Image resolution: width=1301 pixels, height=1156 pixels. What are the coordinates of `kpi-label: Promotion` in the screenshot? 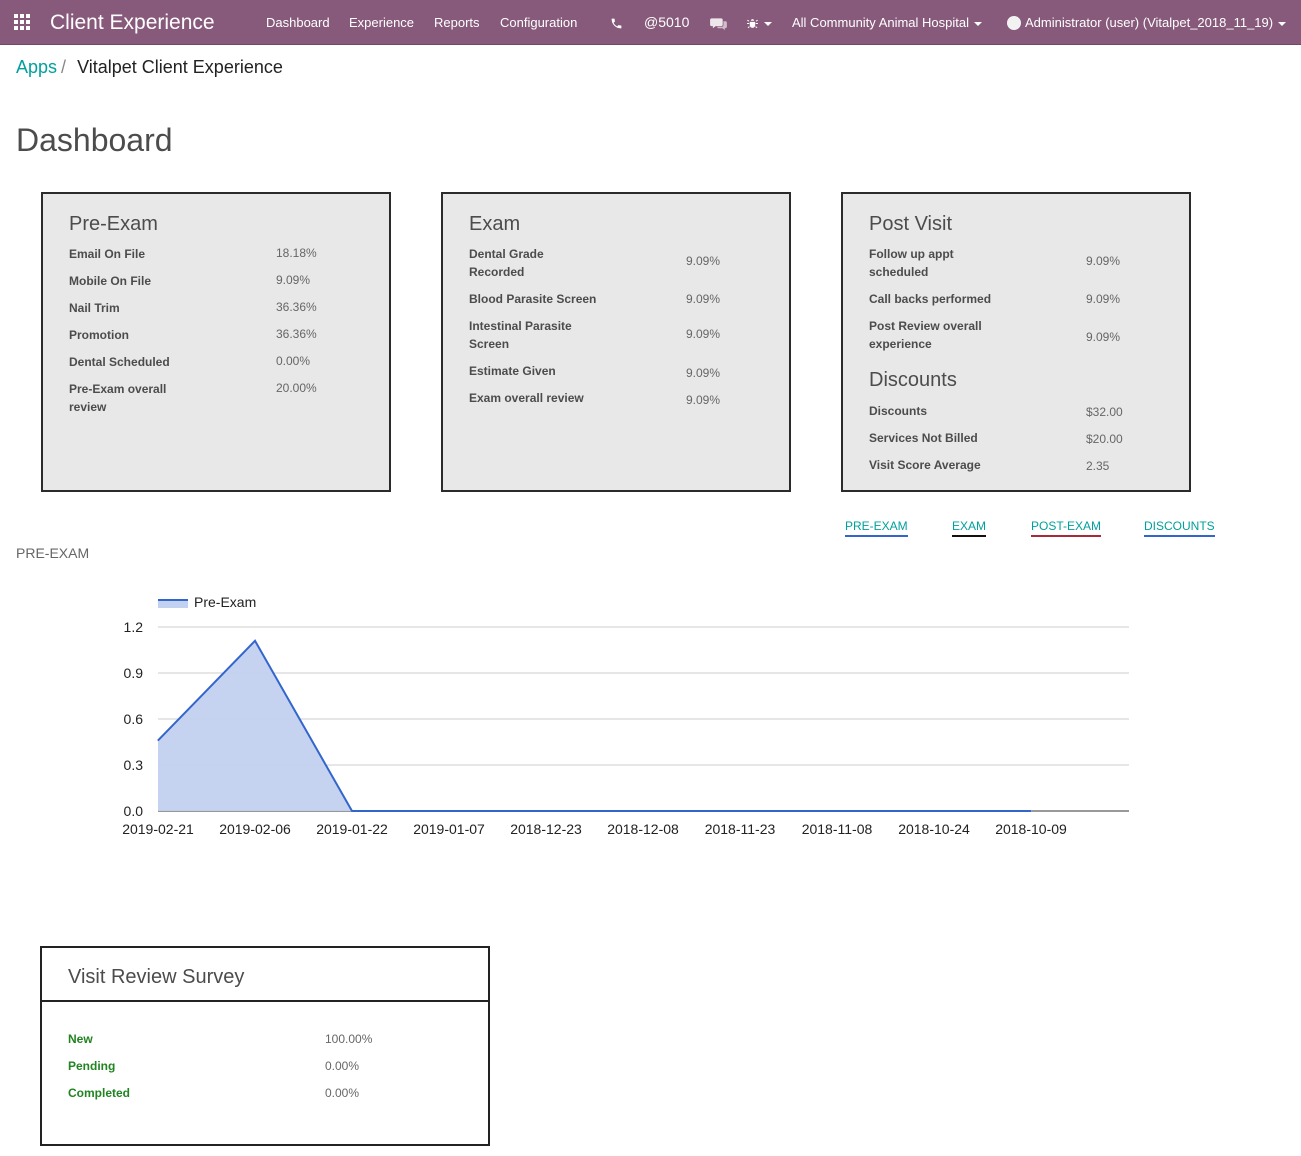 It's located at (99, 335).